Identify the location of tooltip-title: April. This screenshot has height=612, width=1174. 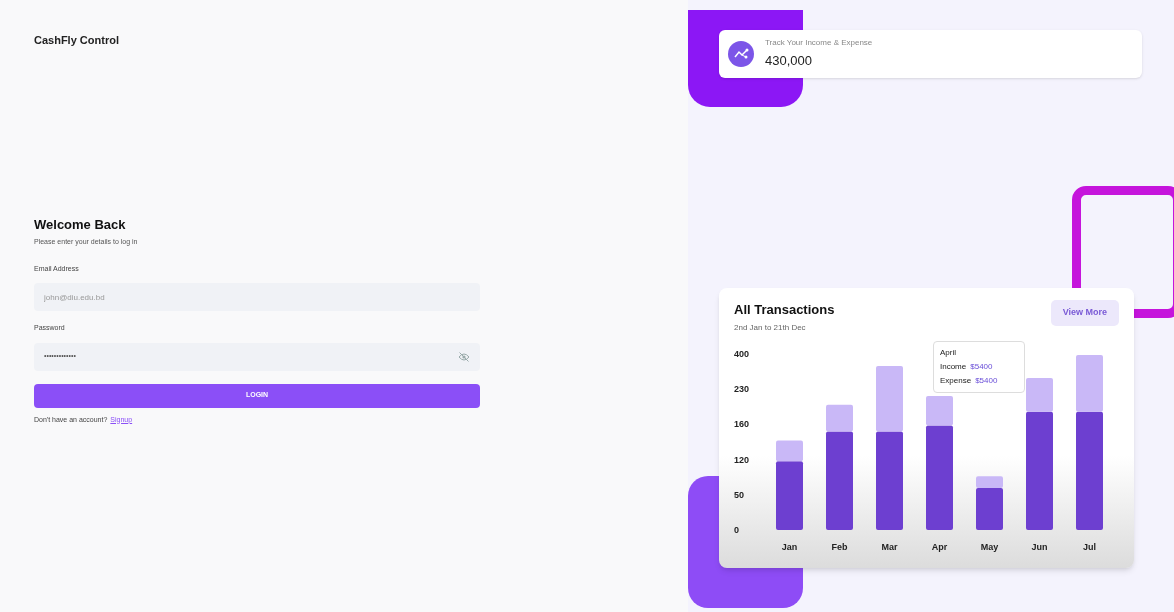
(948, 352).